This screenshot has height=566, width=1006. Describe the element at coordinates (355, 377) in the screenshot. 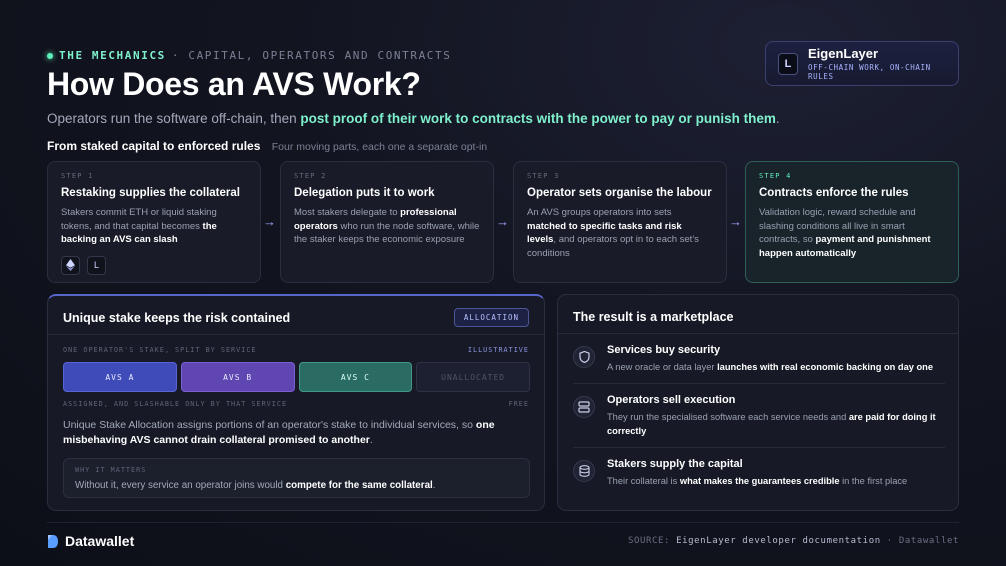

I see `avs-c-segment: AVS C` at that location.